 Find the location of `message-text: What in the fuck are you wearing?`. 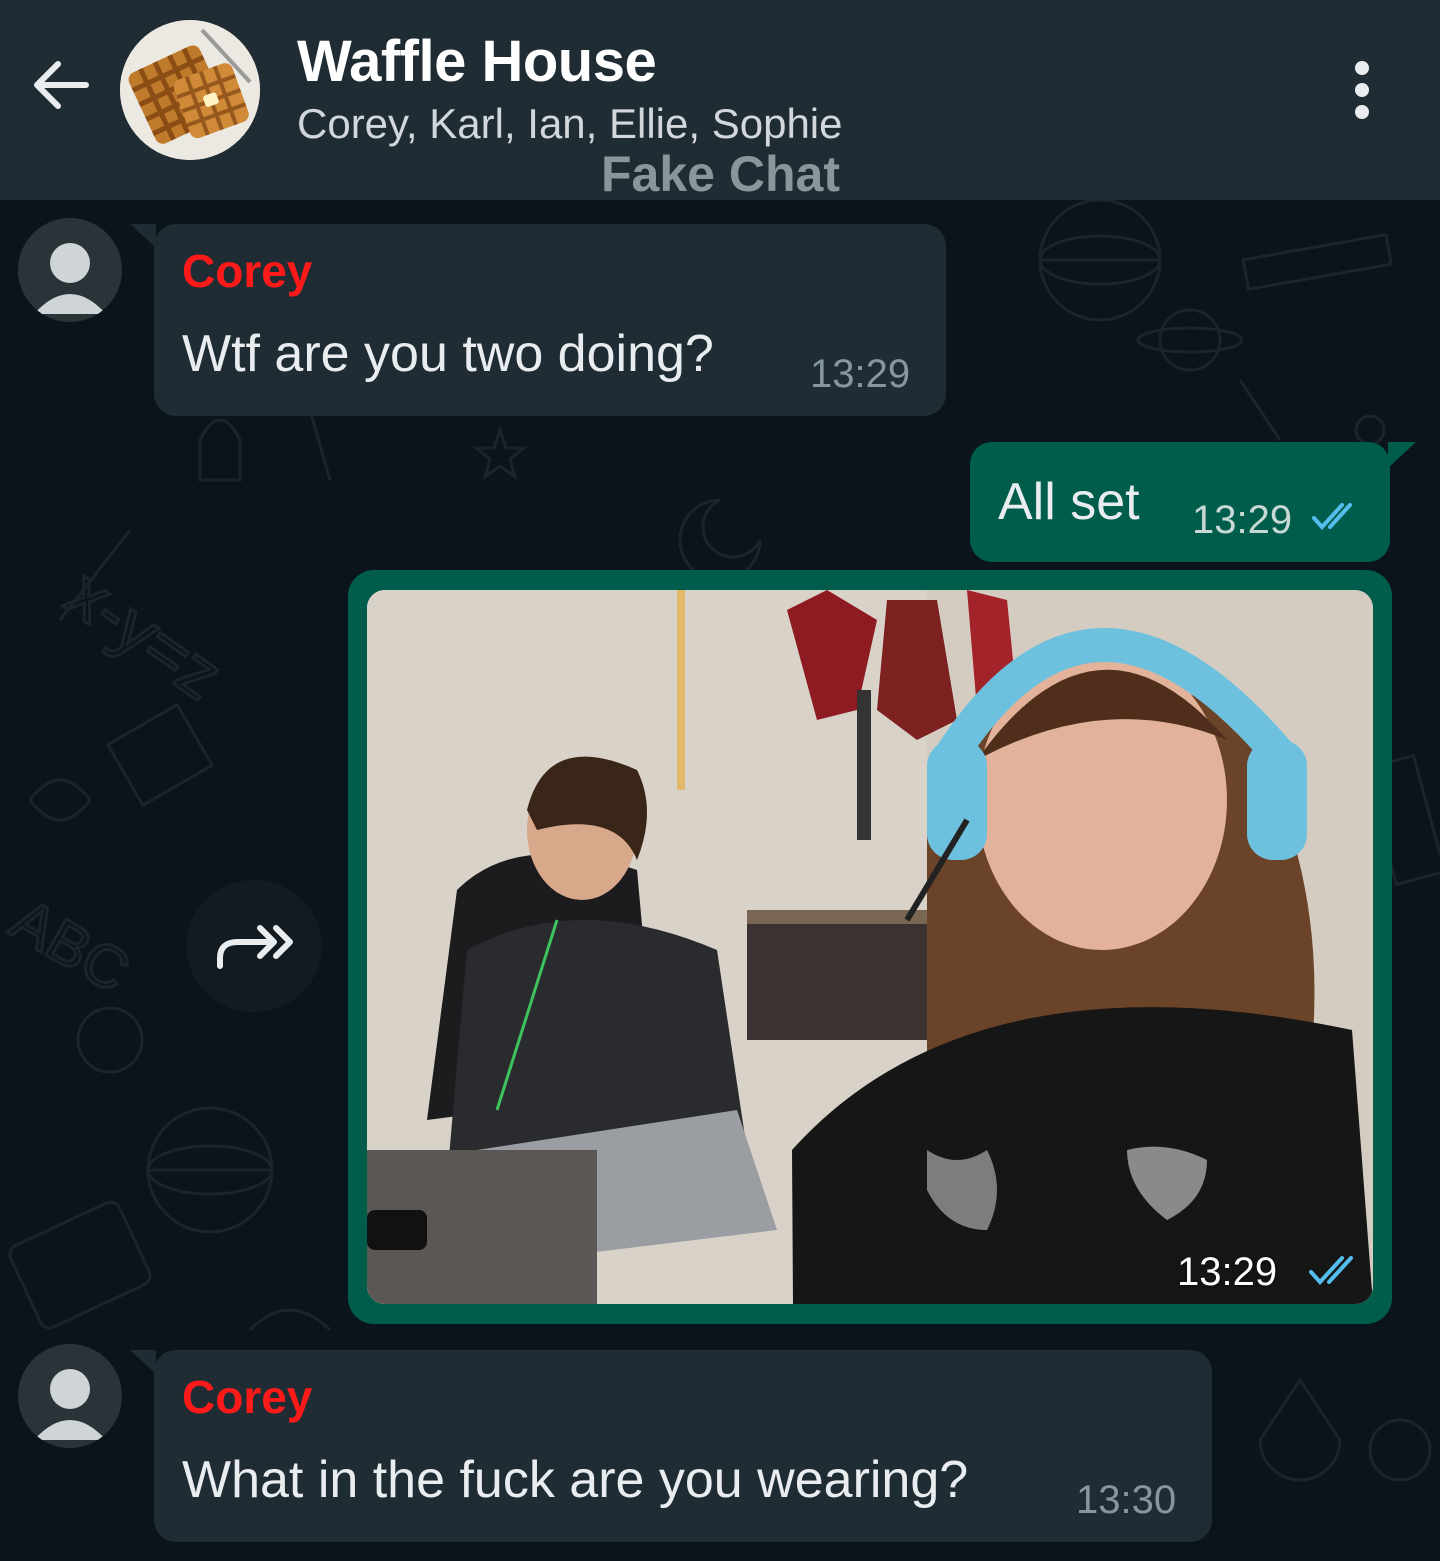

message-text: What in the fuck are you wearing? is located at coordinates (575, 1480).